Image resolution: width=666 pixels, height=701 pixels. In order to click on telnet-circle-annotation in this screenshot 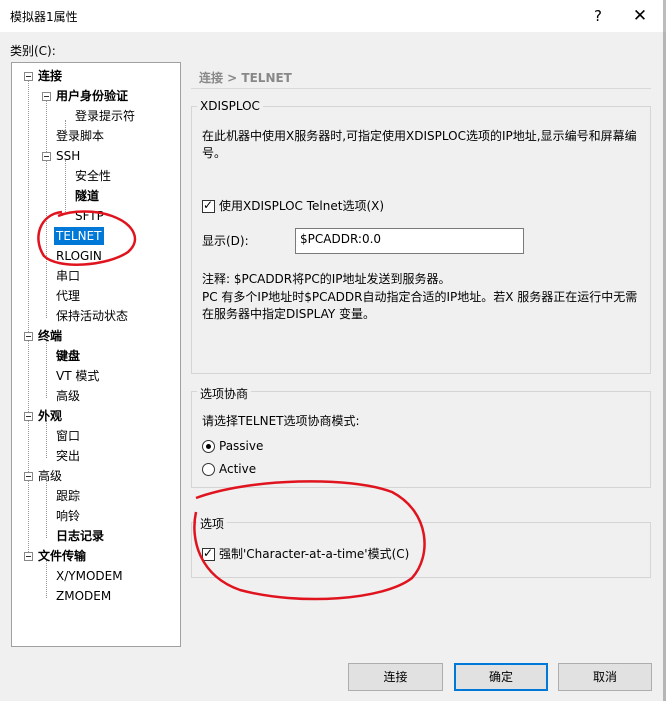, I will do `click(87, 238)`.